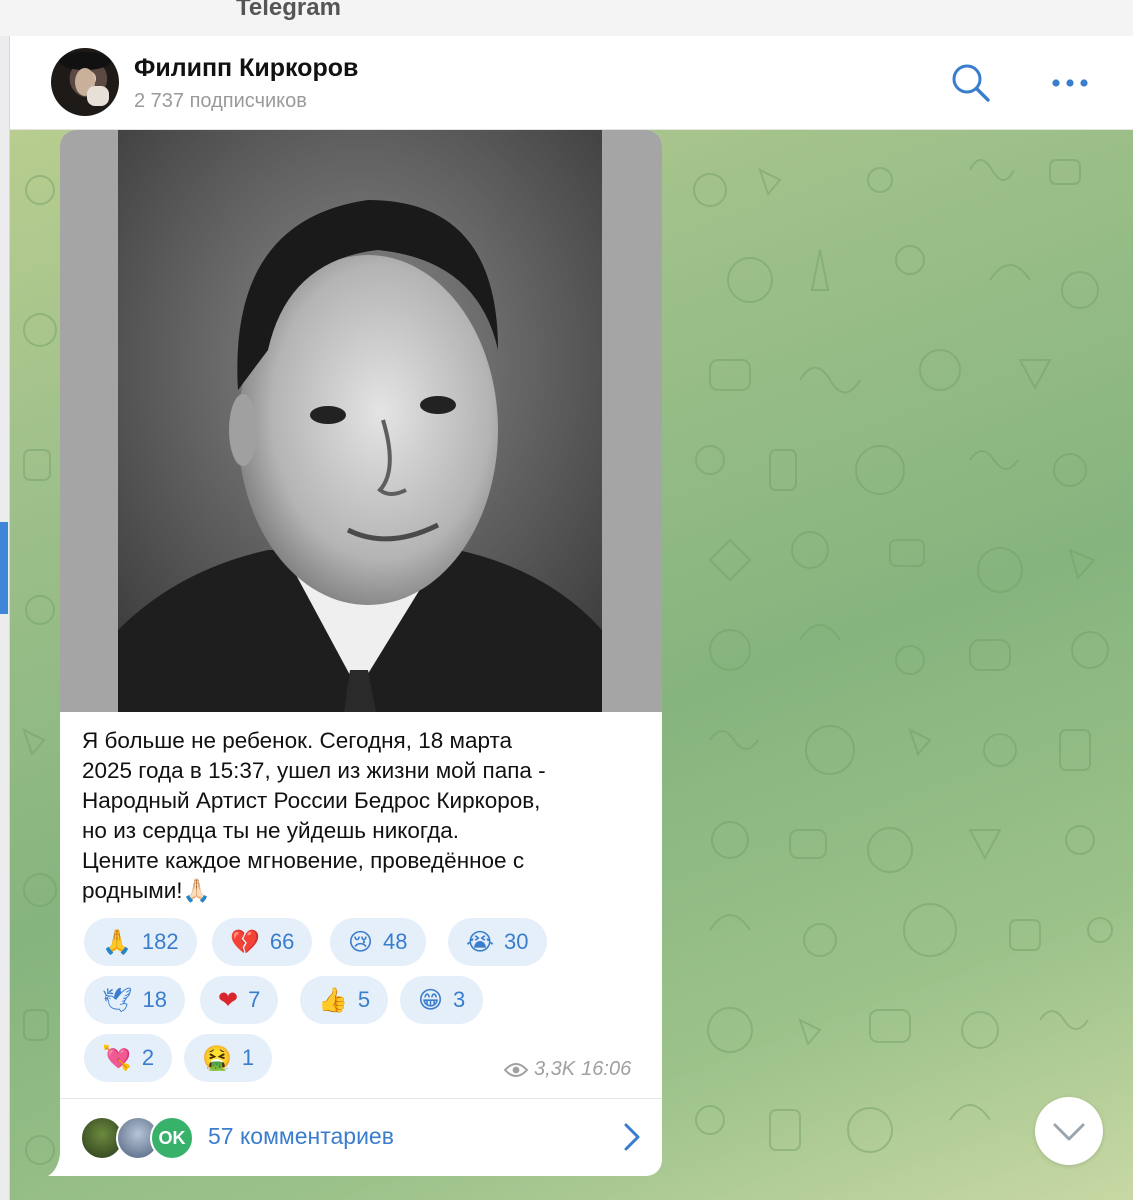  I want to click on reaction-count: 3, so click(459, 999).